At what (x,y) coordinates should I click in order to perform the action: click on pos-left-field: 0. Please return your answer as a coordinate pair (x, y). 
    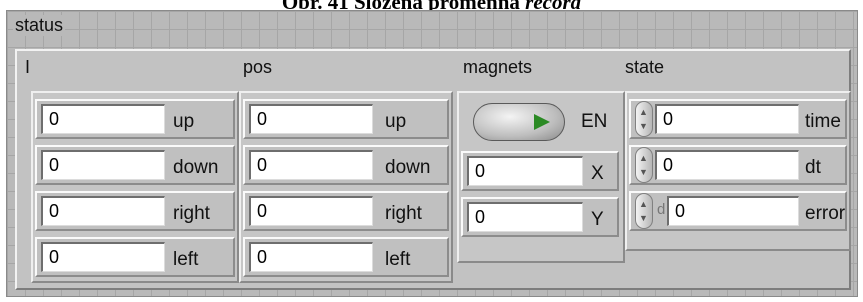
    Looking at the image, I should click on (311, 257).